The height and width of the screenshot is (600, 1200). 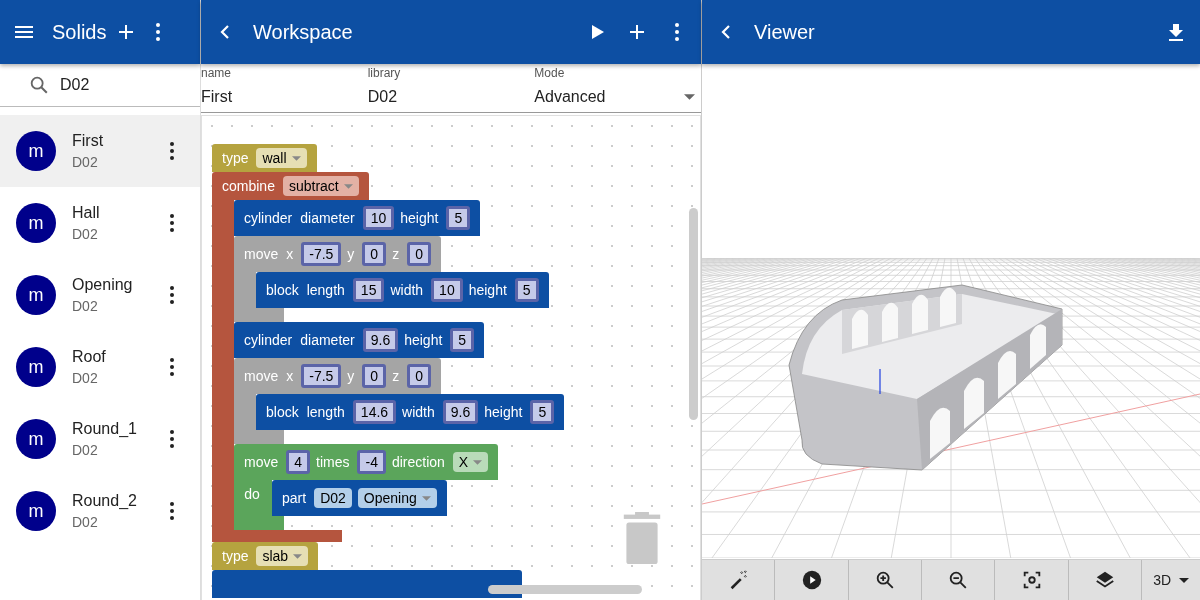 What do you see at coordinates (374, 412) in the screenshot?
I see `number-input: 14.6` at bounding box center [374, 412].